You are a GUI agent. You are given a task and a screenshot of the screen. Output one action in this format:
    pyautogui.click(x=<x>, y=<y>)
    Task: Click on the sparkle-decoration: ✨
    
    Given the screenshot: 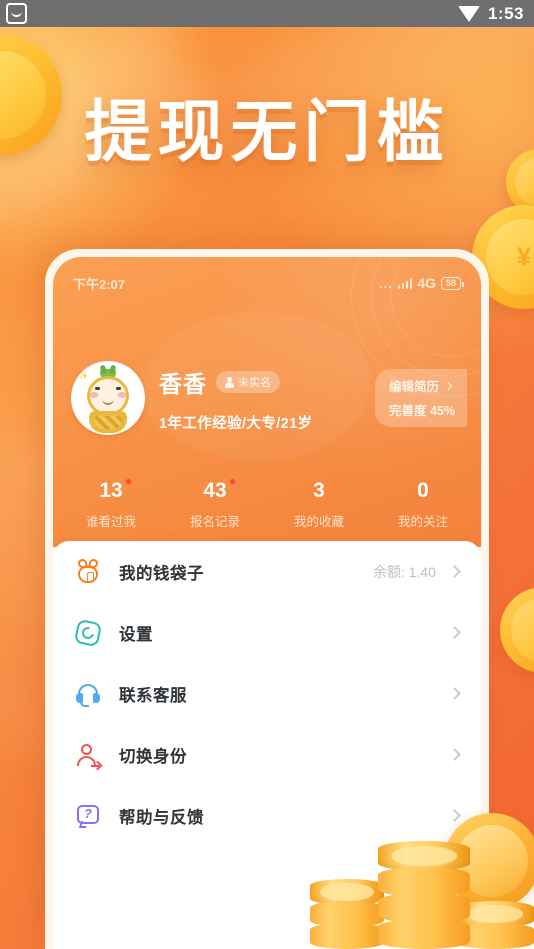 What is the action you would take?
    pyautogui.click(x=83, y=376)
    